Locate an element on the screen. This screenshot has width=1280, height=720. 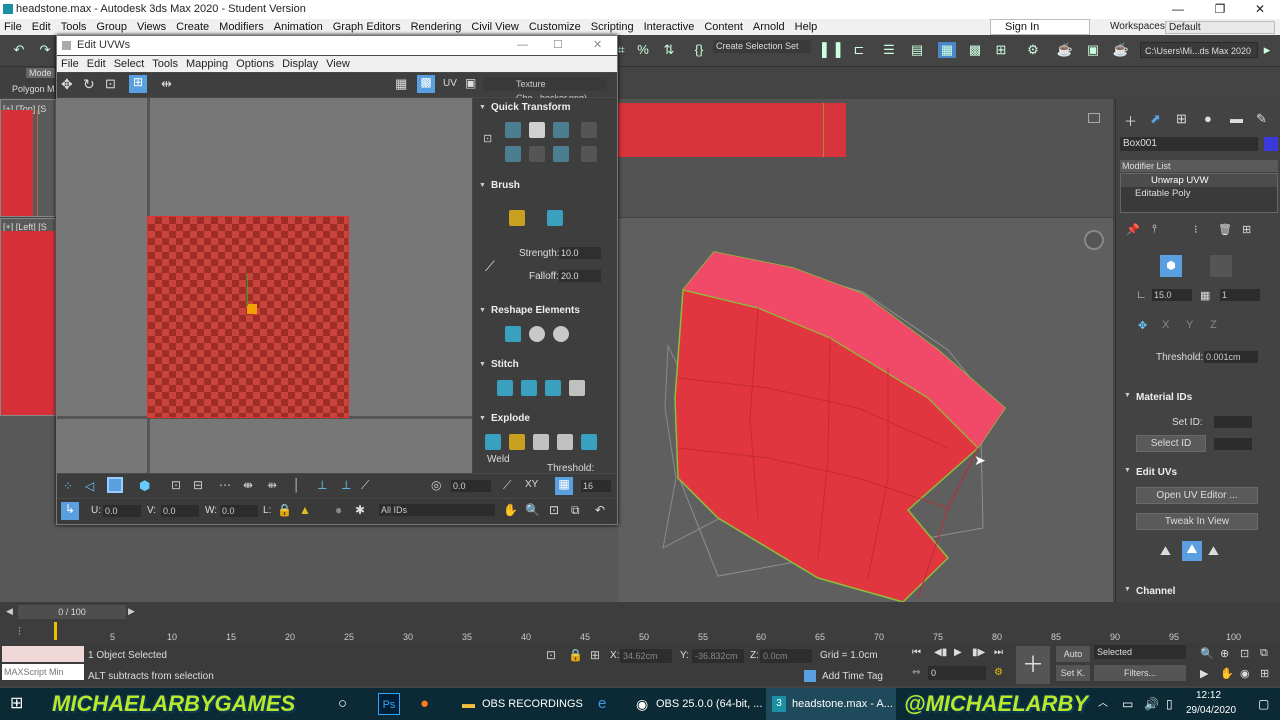
menu-civil-view: Civil View is located at coordinates (494, 27).